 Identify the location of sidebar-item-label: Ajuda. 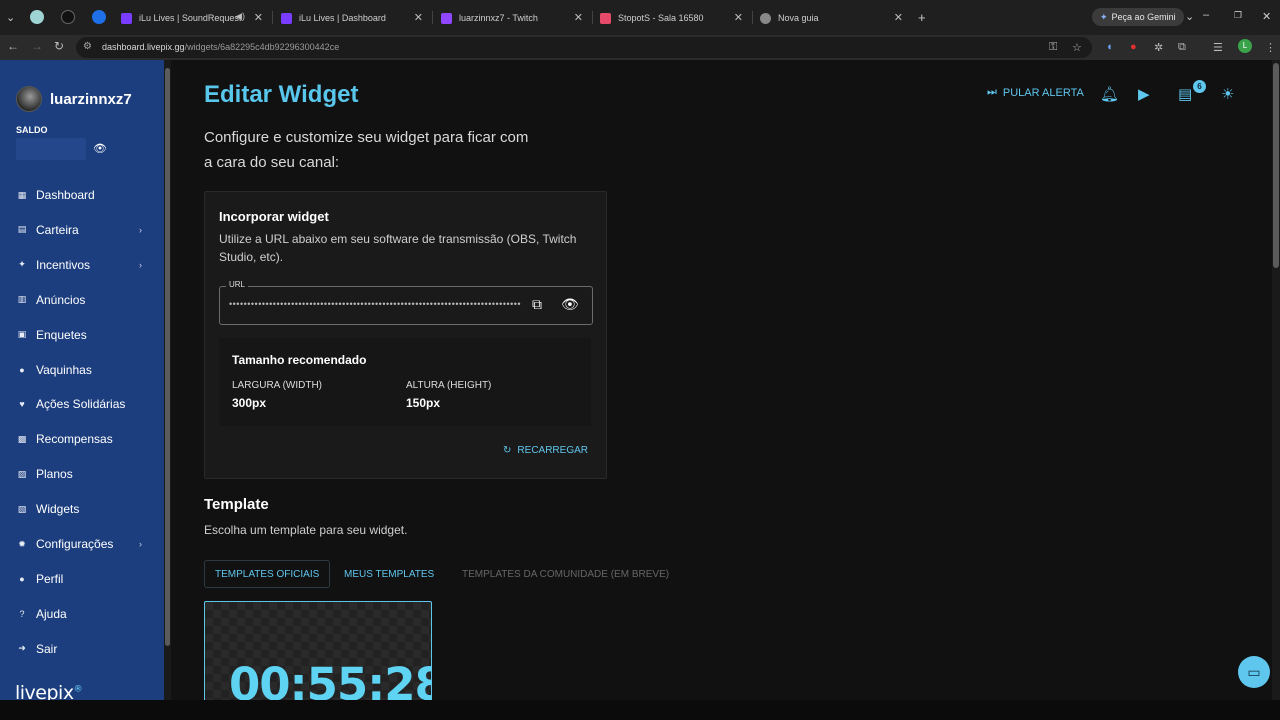
(51, 613).